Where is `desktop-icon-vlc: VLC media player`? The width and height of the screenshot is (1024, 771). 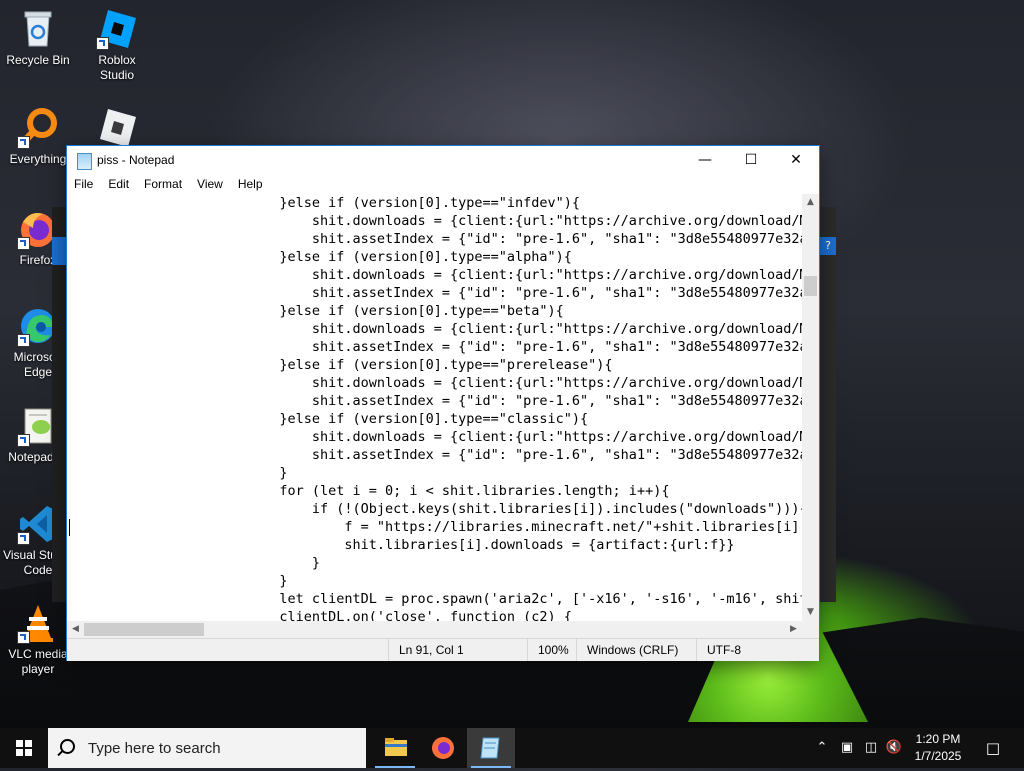
desktop-icon-vlc: VLC media player is located at coordinates (38, 639).